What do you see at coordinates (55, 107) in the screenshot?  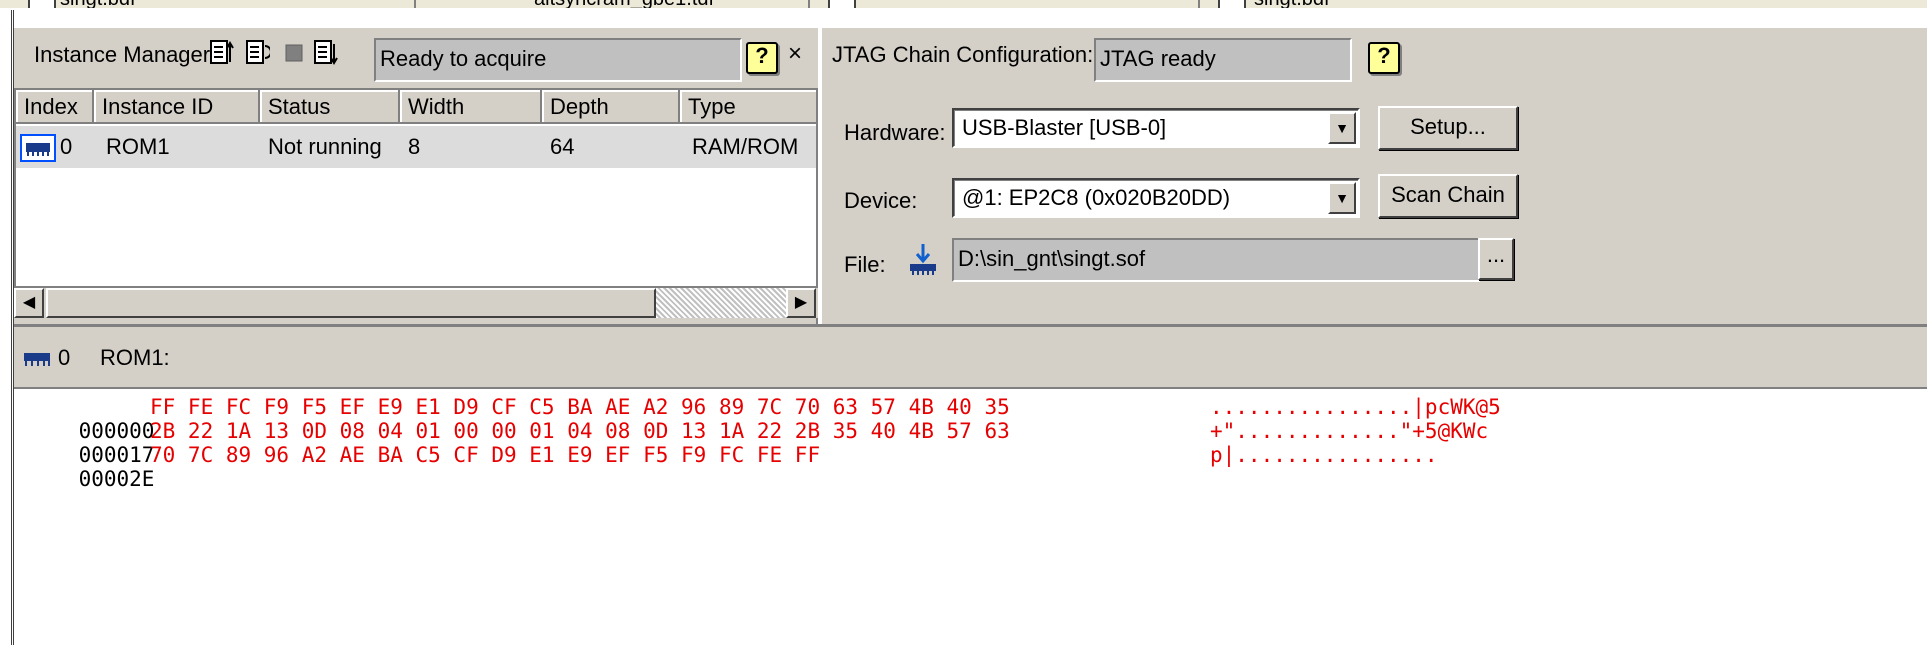 I see `column-header-index: Index` at bounding box center [55, 107].